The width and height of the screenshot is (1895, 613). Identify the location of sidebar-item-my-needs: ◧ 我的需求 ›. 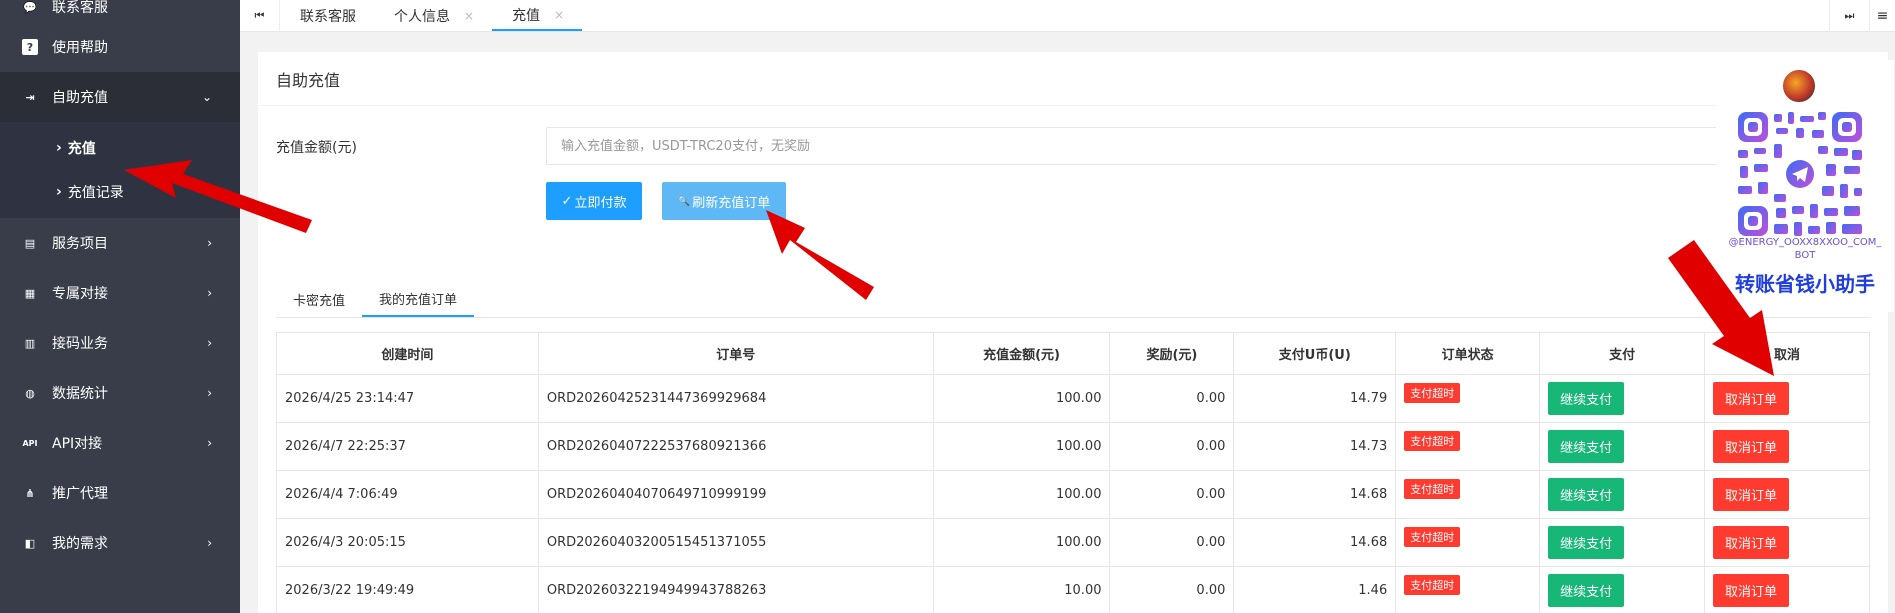
(120, 543).